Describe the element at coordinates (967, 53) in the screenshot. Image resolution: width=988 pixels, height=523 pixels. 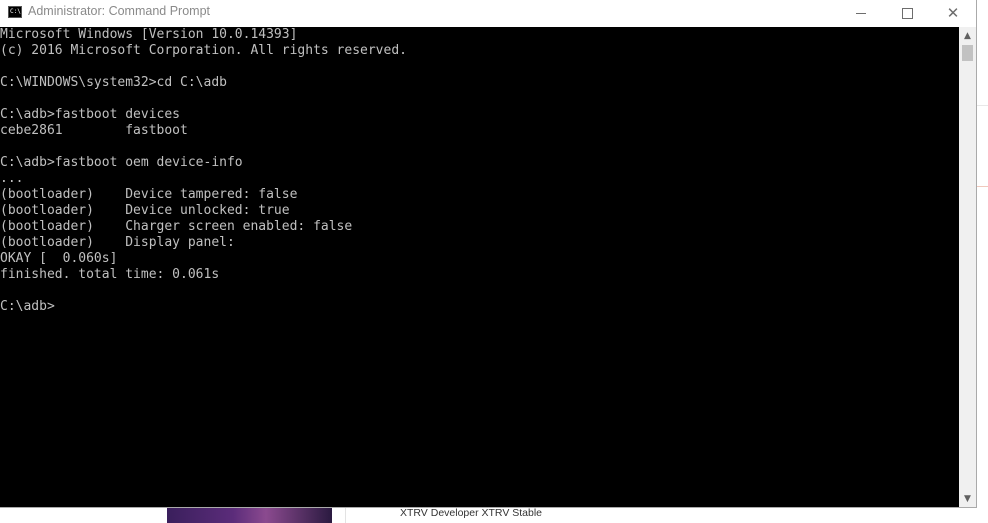
I see `scroll-thumb` at that location.